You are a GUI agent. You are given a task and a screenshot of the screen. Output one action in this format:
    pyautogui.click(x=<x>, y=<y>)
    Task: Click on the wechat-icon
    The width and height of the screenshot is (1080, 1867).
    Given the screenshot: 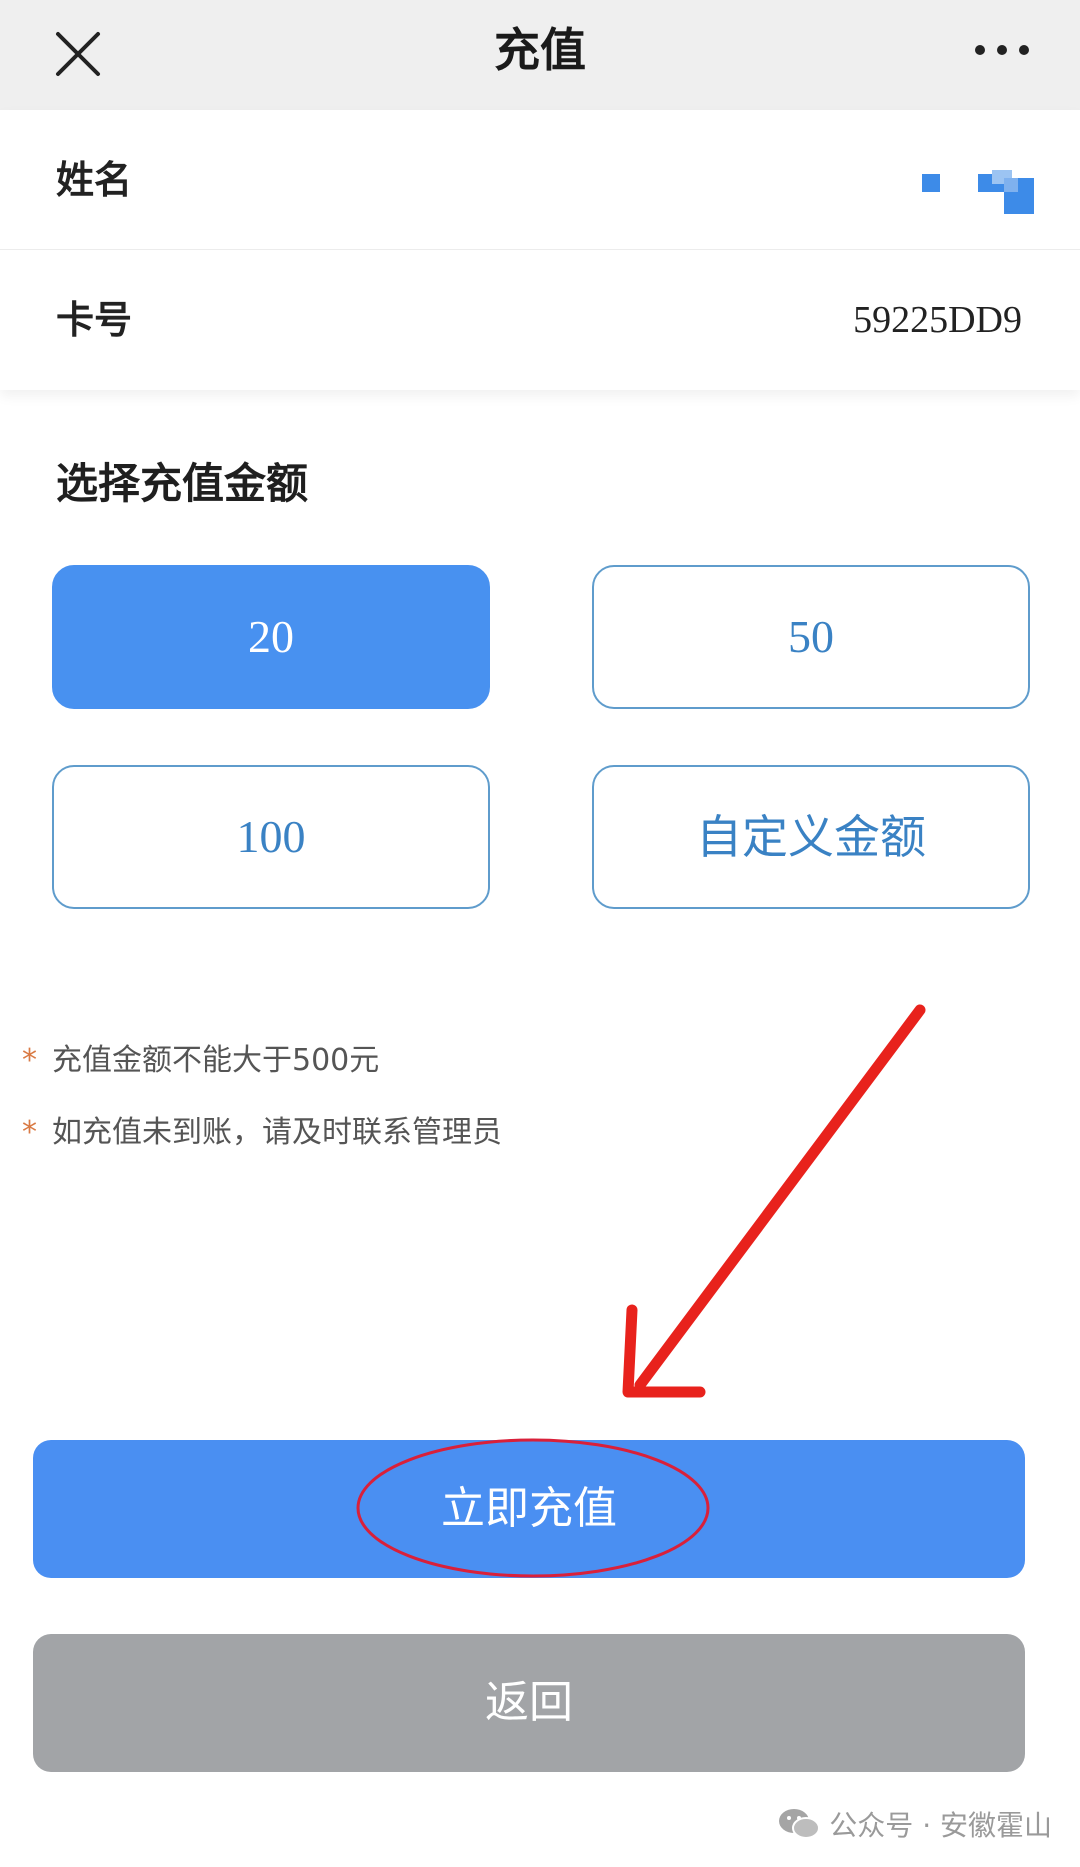 What is the action you would take?
    pyautogui.click(x=800, y=1824)
    